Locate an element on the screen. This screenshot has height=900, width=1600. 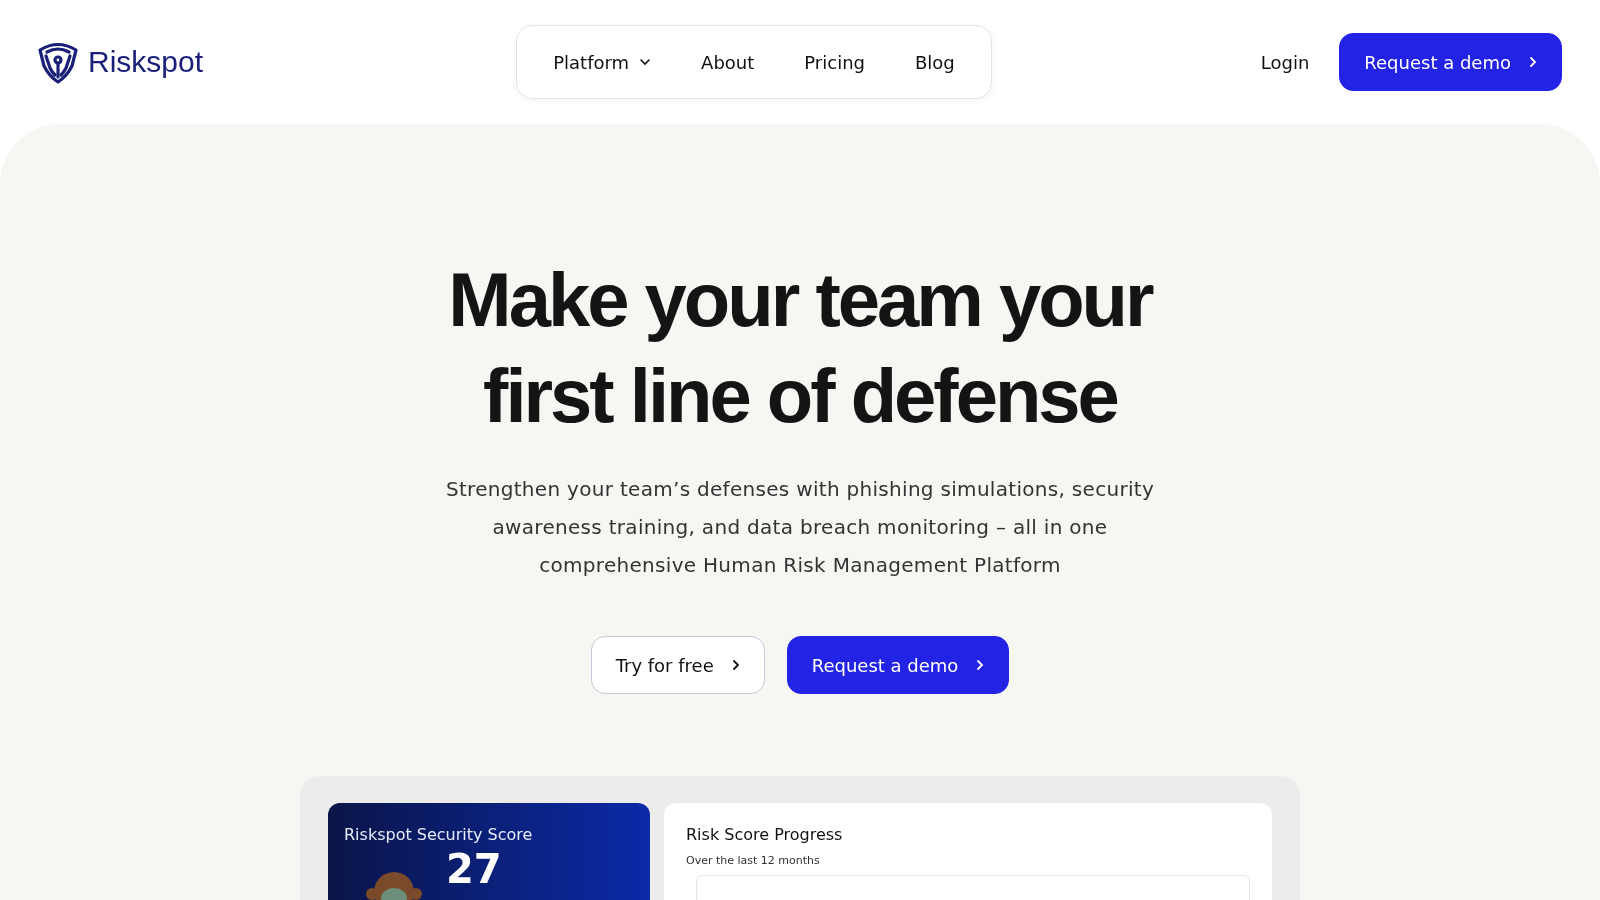
try-free-button: Try for free is located at coordinates (677, 665).